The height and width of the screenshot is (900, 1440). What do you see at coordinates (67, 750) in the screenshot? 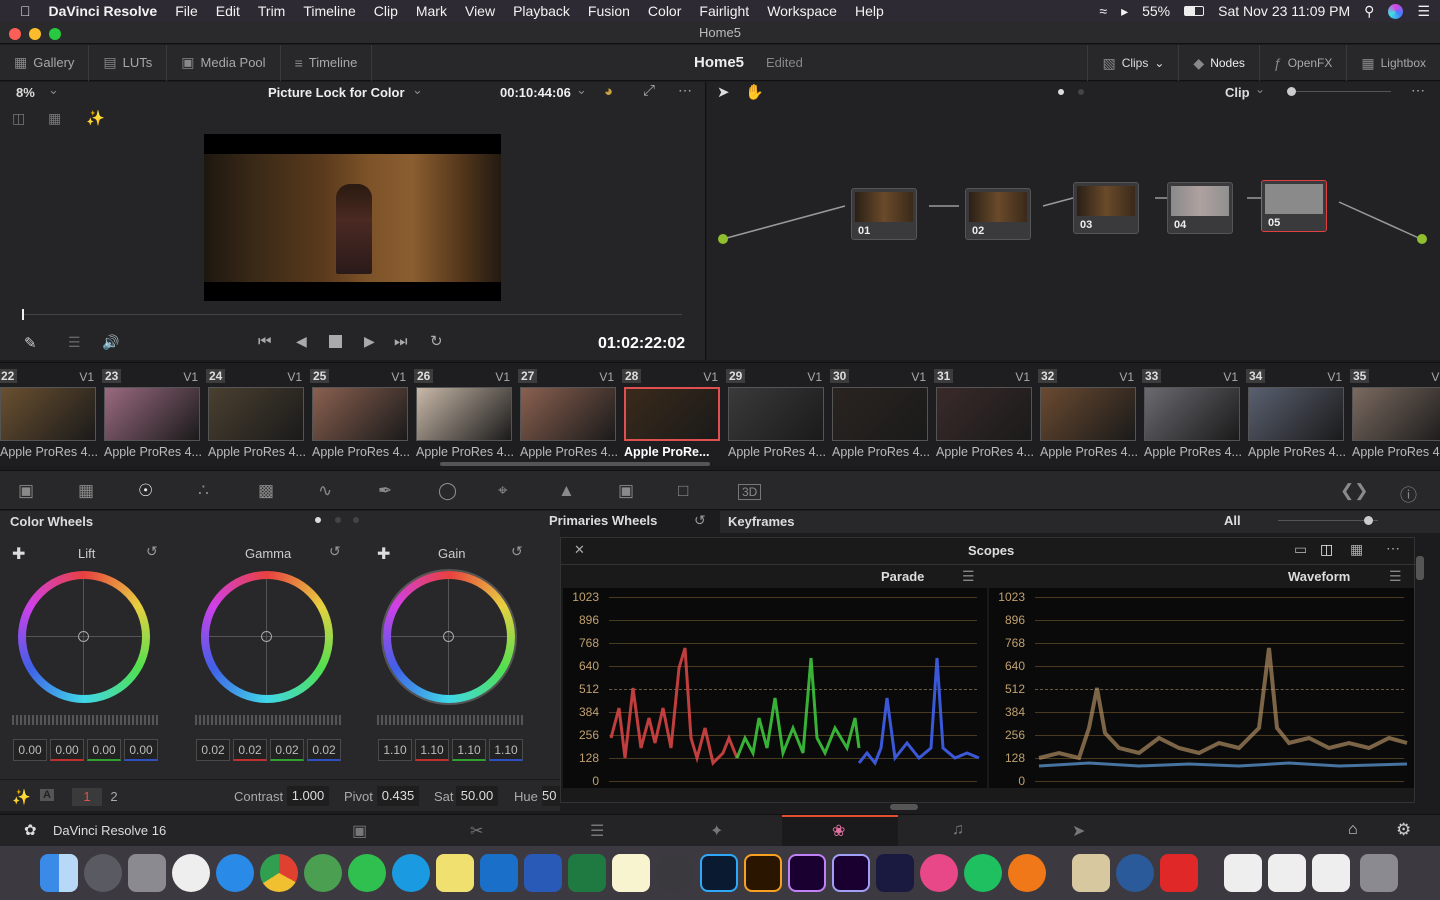
I see `lift-r-value: 0.00` at bounding box center [67, 750].